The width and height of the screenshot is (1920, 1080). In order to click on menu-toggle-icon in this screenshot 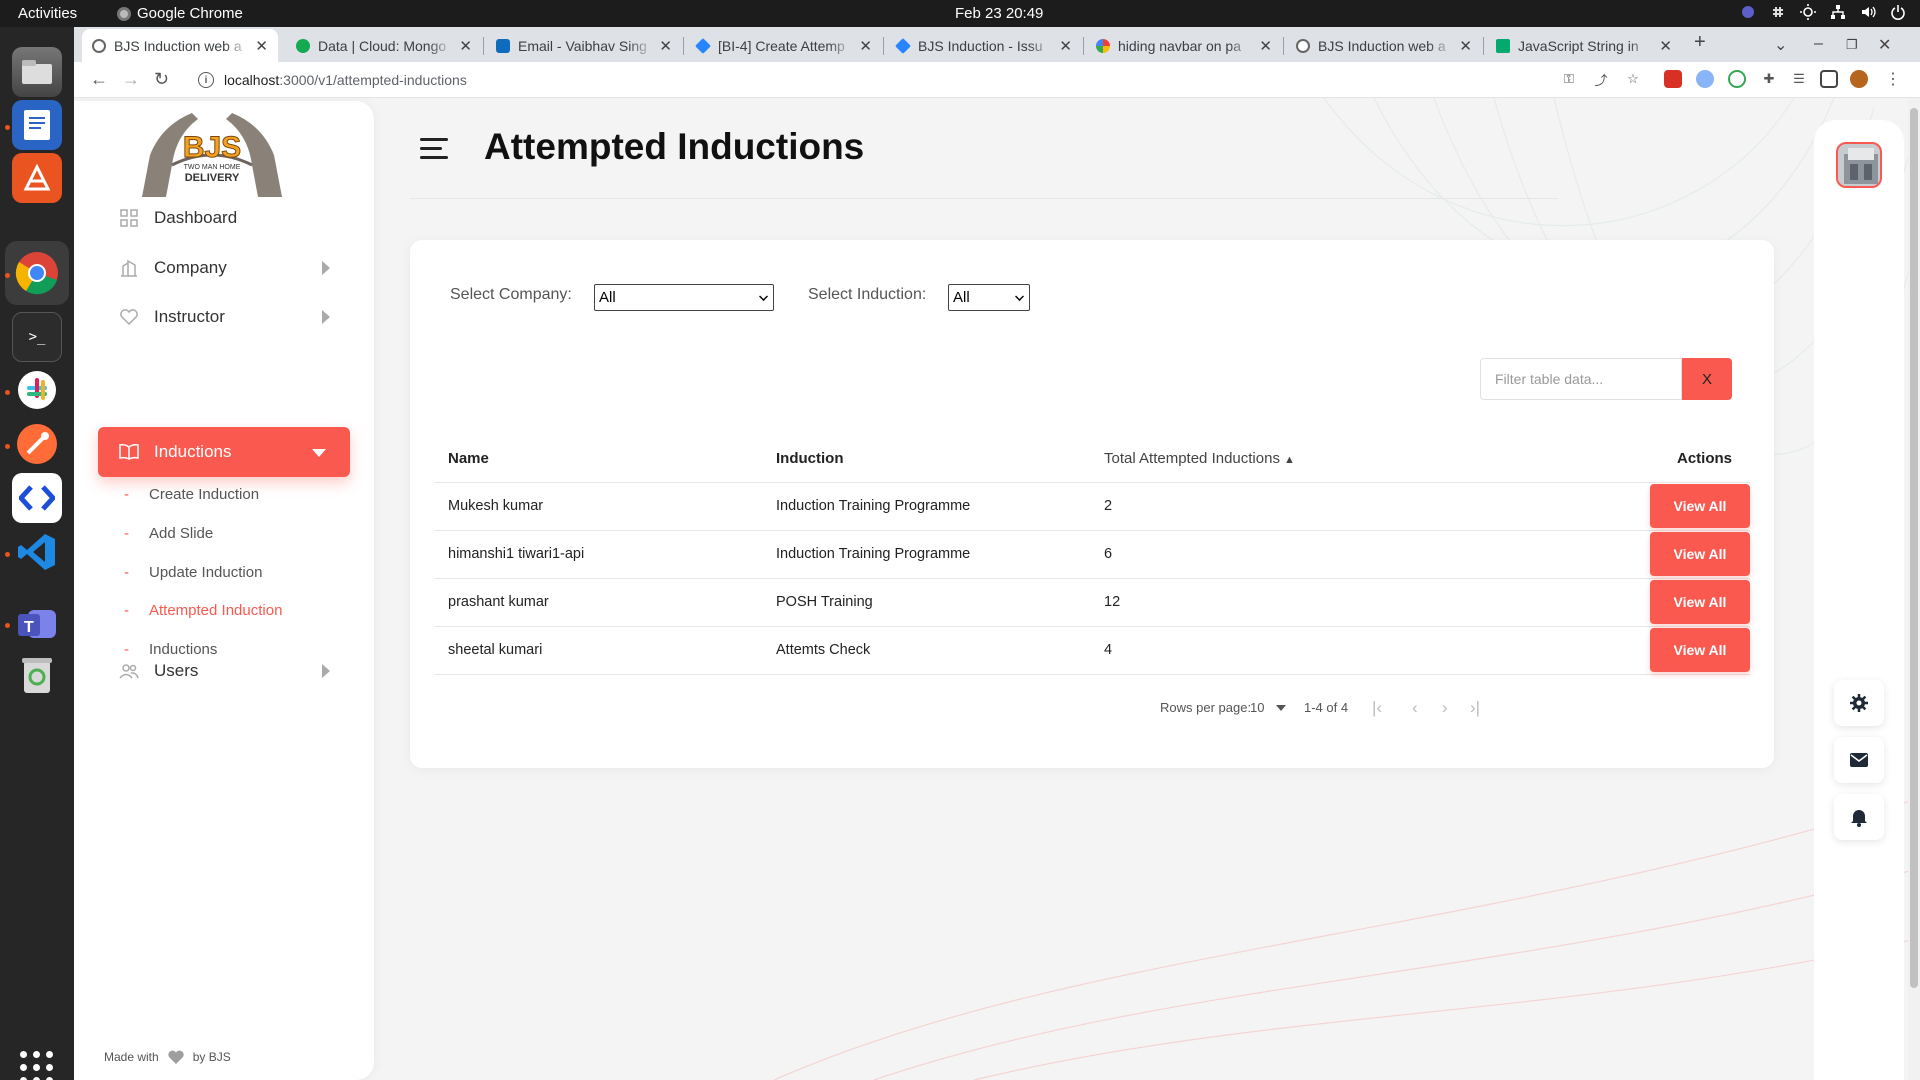, I will do `click(434, 149)`.